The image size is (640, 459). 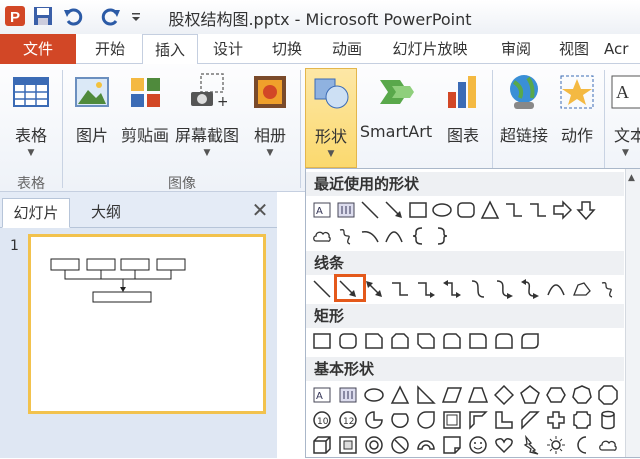 I want to click on chart-button: 图表, so click(x=463, y=120).